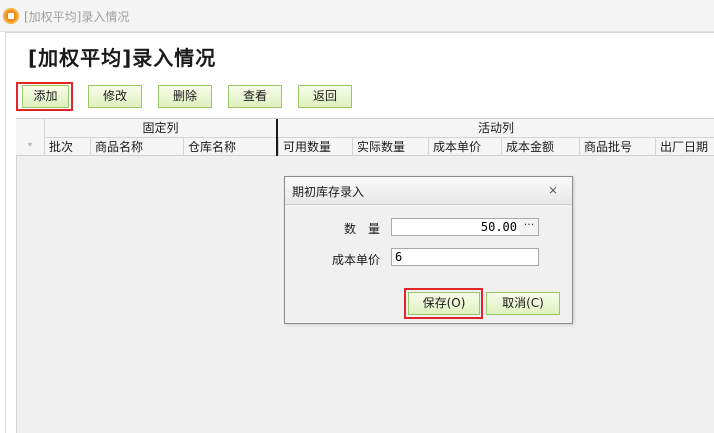 This screenshot has height=433, width=714. What do you see at coordinates (529, 227) in the screenshot?
I see `quantity-ellipsis-button: ···` at bounding box center [529, 227].